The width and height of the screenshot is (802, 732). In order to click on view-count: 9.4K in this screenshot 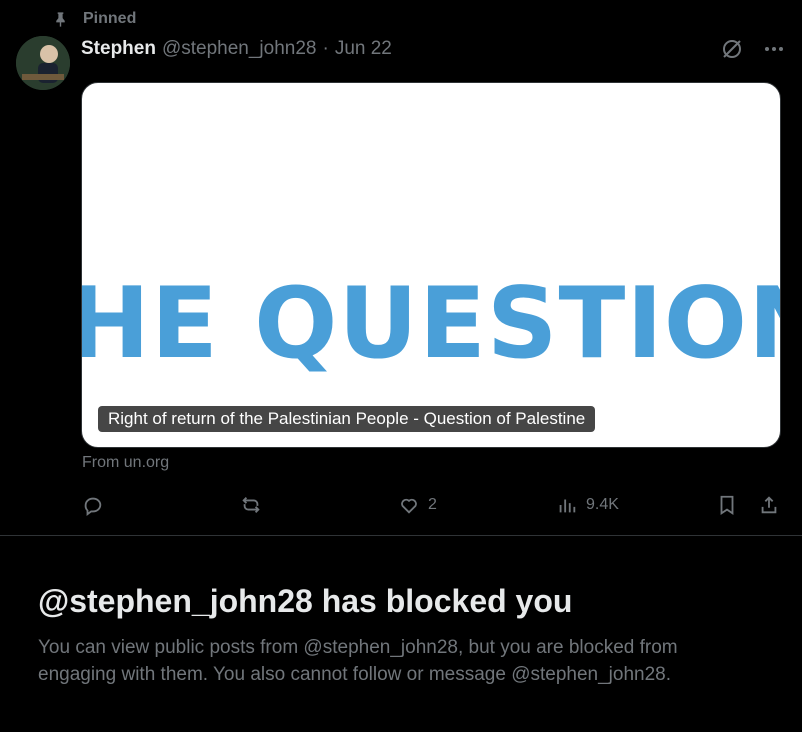, I will do `click(602, 504)`.